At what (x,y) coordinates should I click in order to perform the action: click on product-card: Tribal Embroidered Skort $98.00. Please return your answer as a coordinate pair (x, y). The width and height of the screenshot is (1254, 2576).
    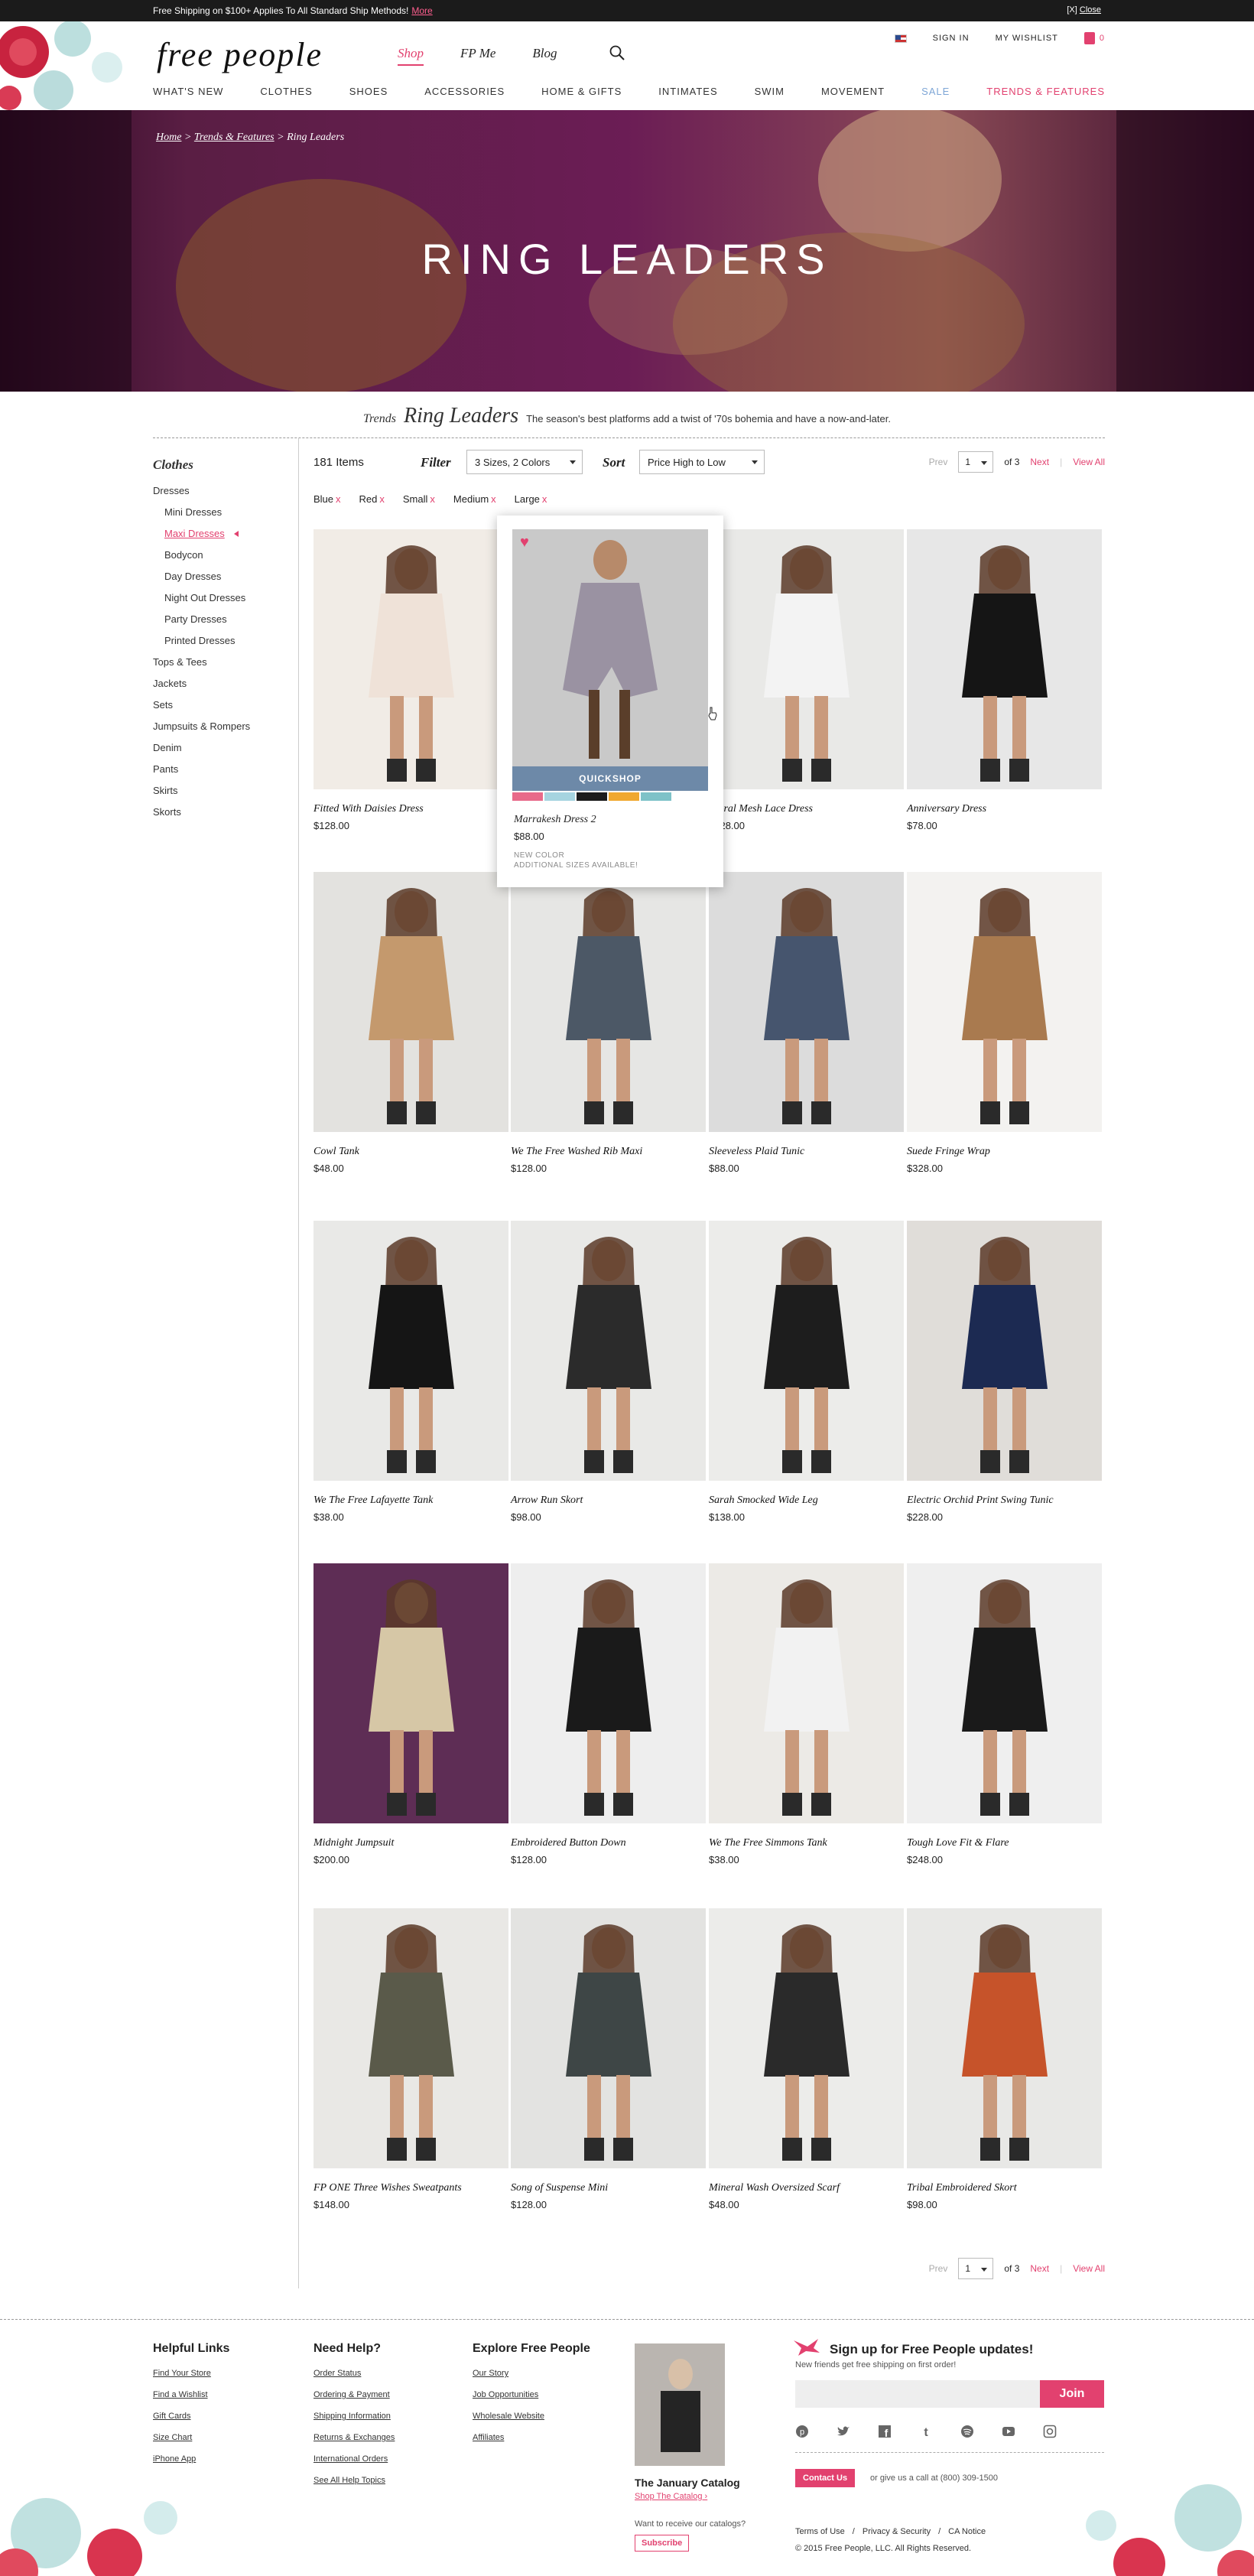
    Looking at the image, I should click on (1005, 2059).